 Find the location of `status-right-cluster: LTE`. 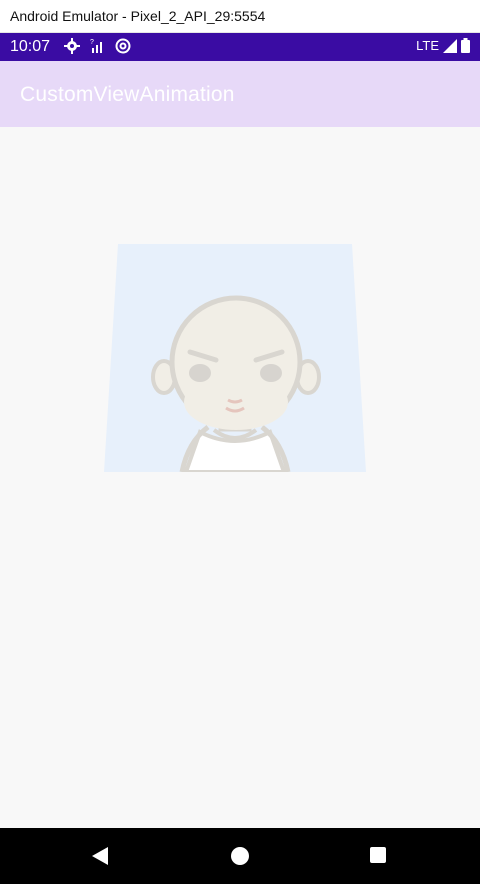

status-right-cluster: LTE is located at coordinates (443, 45).